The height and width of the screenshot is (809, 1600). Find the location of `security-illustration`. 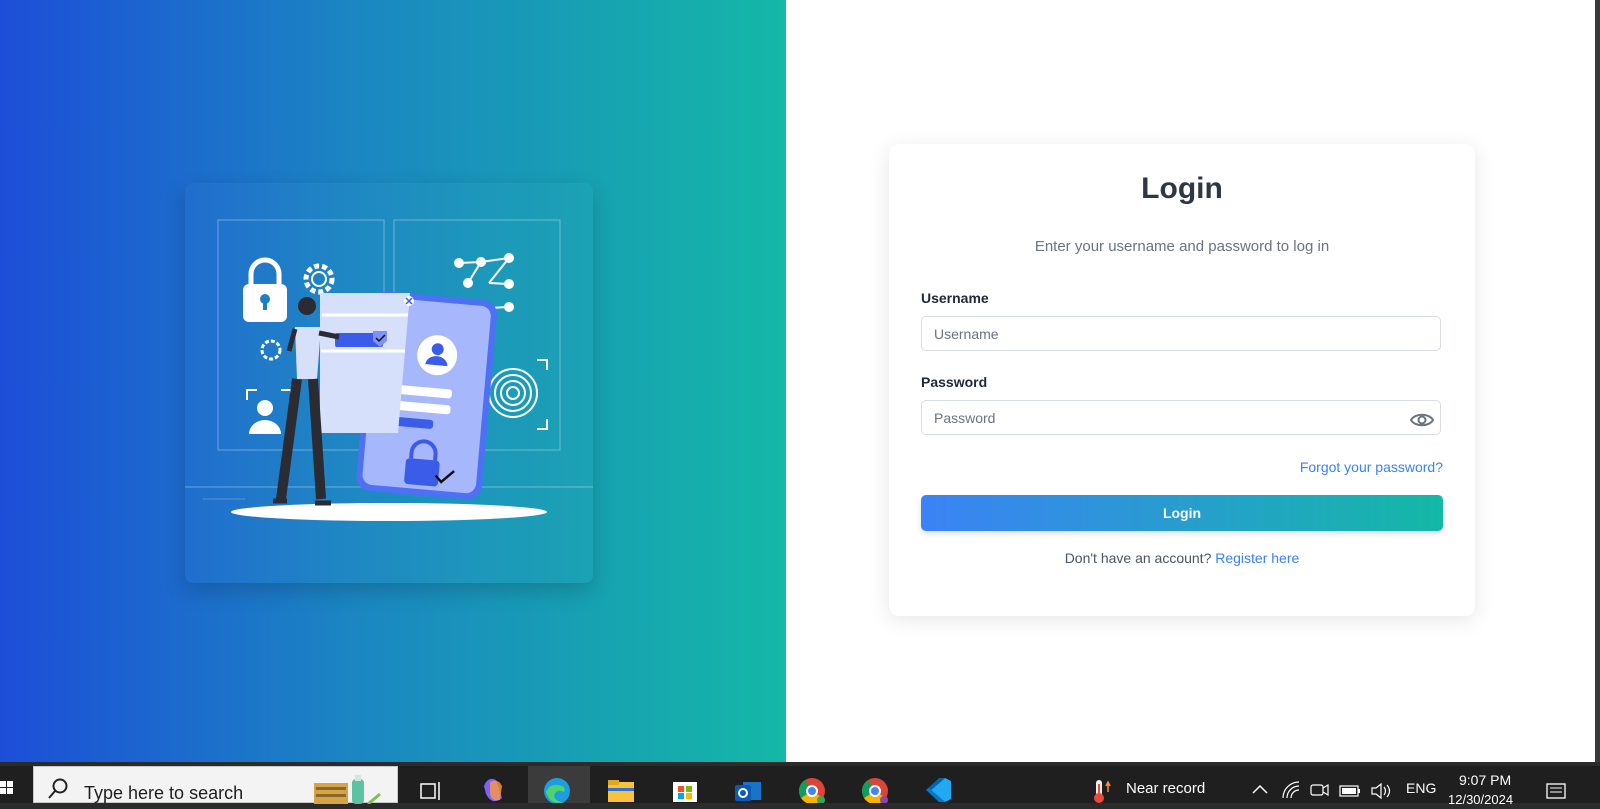

security-illustration is located at coordinates (389, 383).